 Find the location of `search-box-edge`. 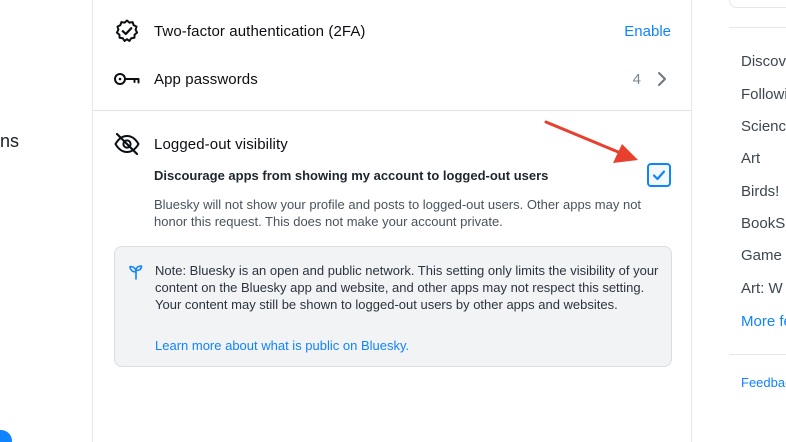

search-box-edge is located at coordinates (757, 4).